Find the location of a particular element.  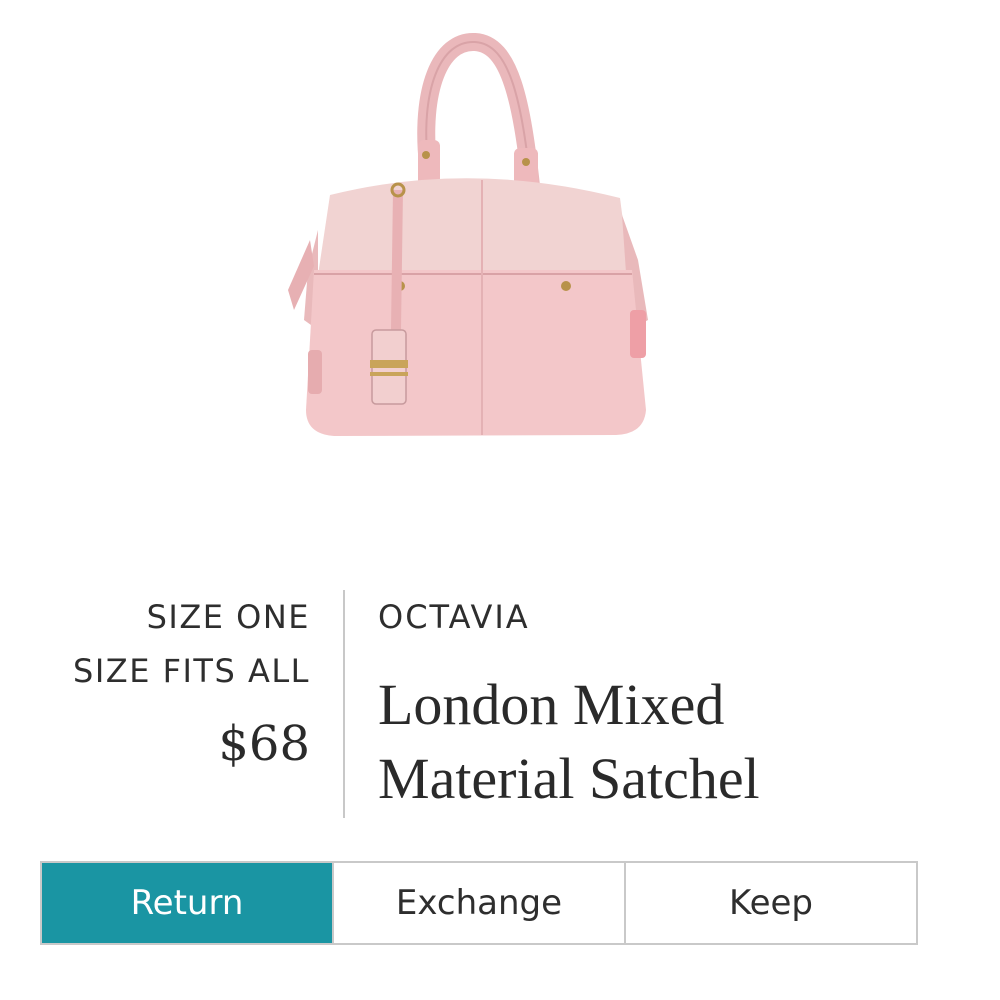

product-title: London Mixed Material Satchel is located at coordinates (658, 742).